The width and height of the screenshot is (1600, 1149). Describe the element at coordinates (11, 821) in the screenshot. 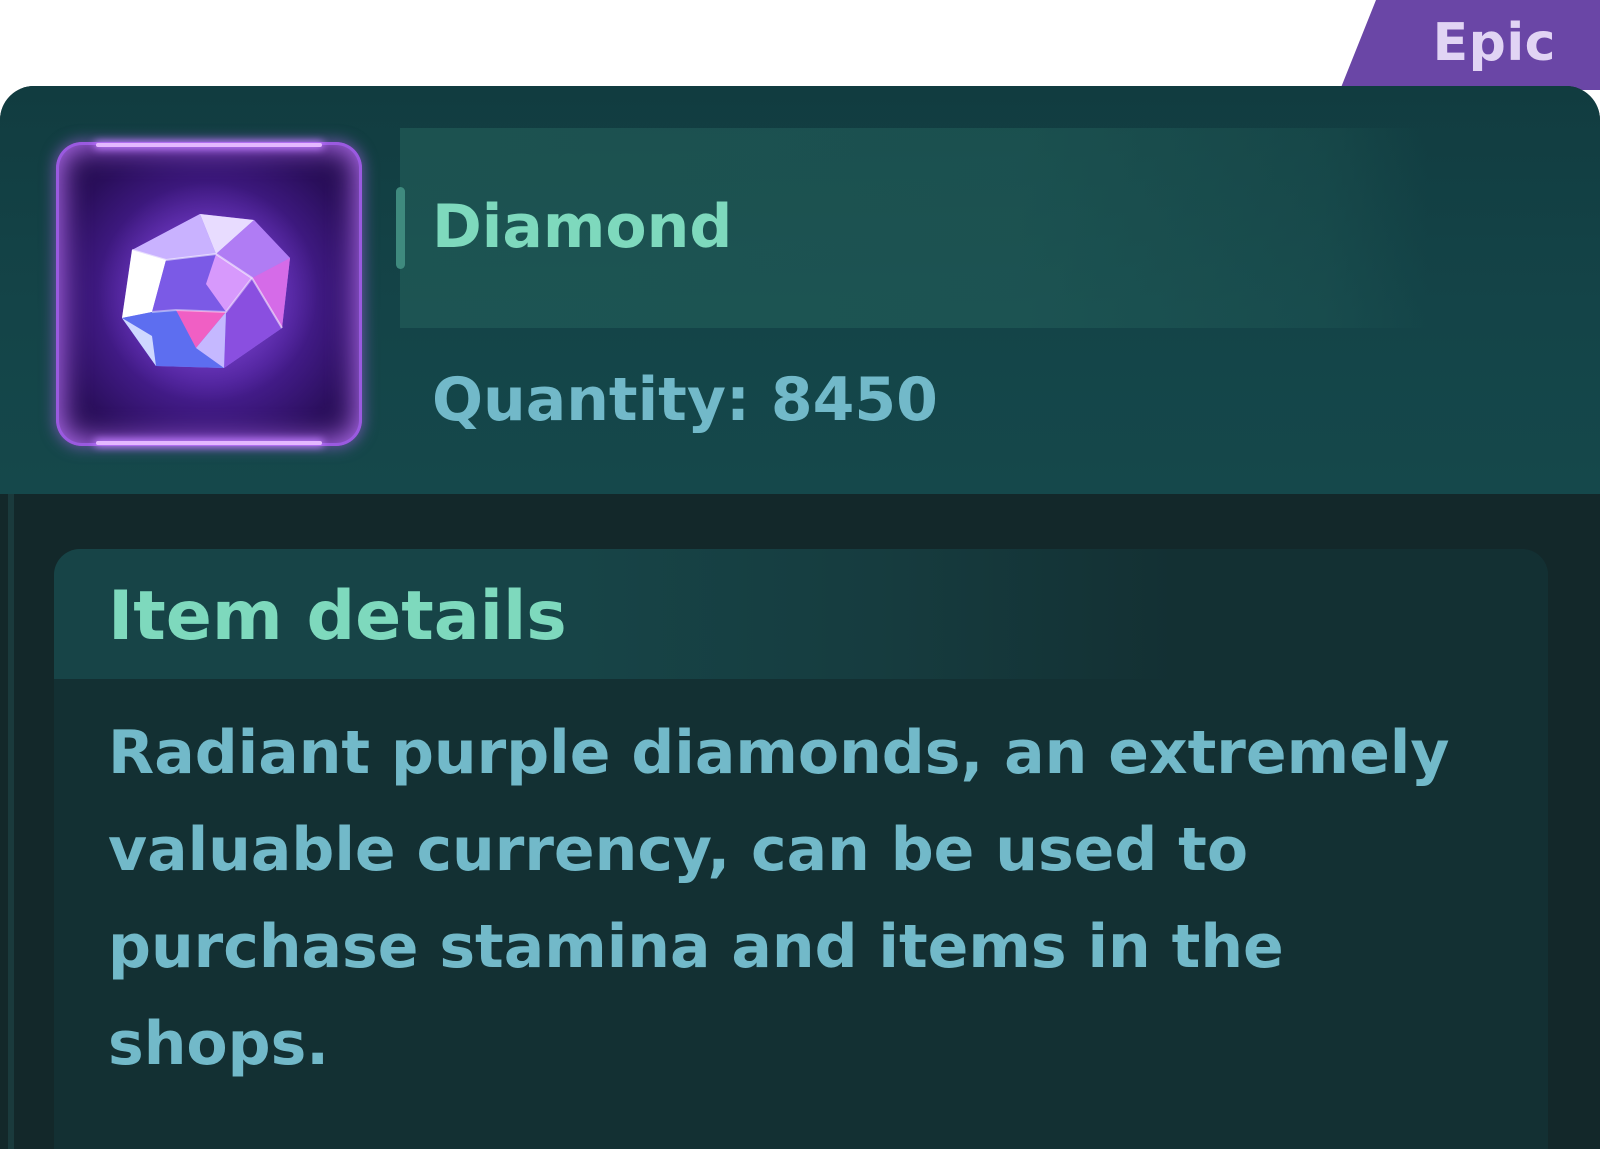

I see `card-left-edge` at that location.